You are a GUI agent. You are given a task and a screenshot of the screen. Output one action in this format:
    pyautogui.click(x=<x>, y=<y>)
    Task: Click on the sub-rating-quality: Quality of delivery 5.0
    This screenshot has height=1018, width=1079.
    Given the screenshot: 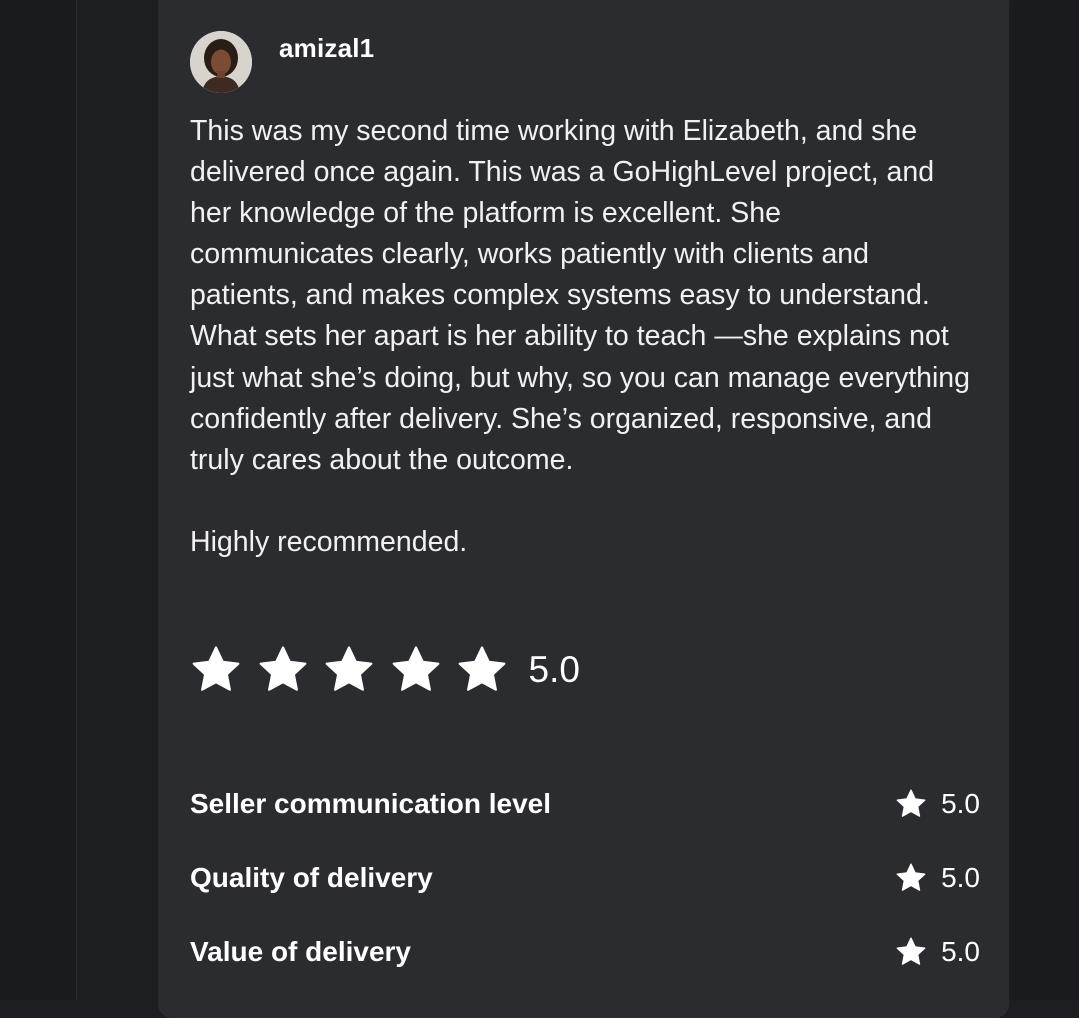 What is the action you would take?
    pyautogui.click(x=585, y=878)
    